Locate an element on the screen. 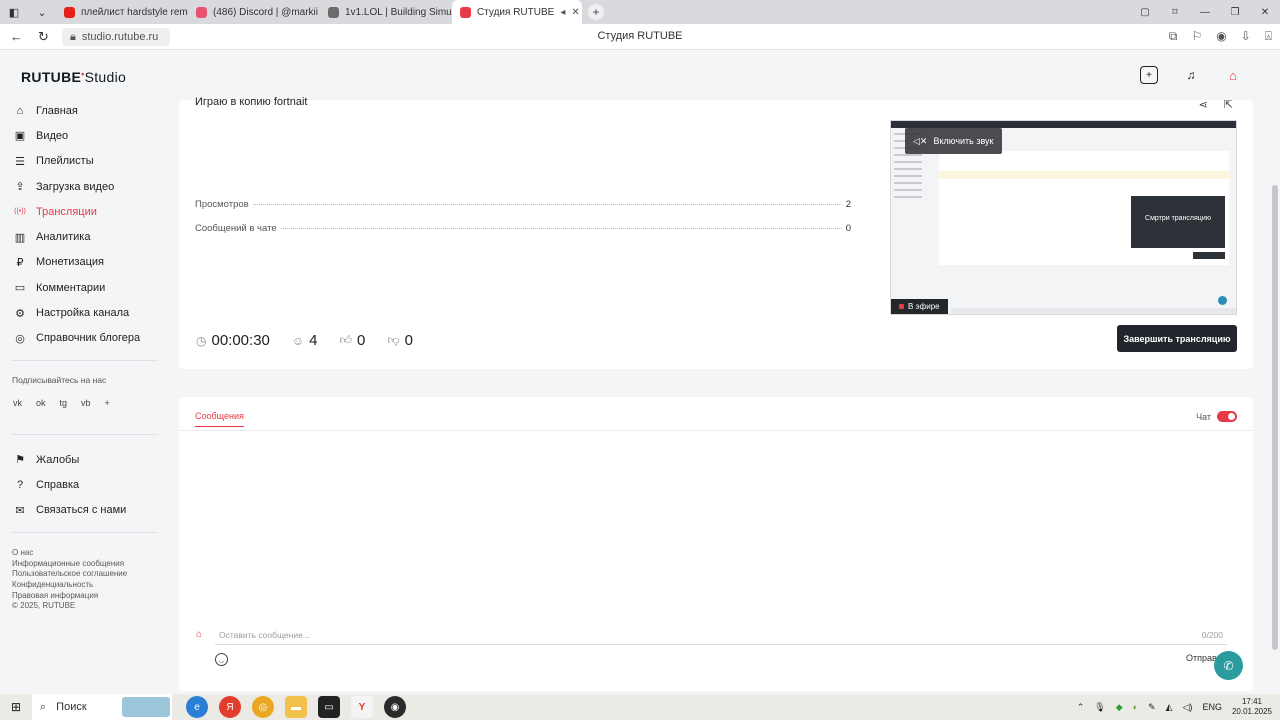 The image size is (1280, 720). preview-browser-bar is located at coordinates (1063, 124).